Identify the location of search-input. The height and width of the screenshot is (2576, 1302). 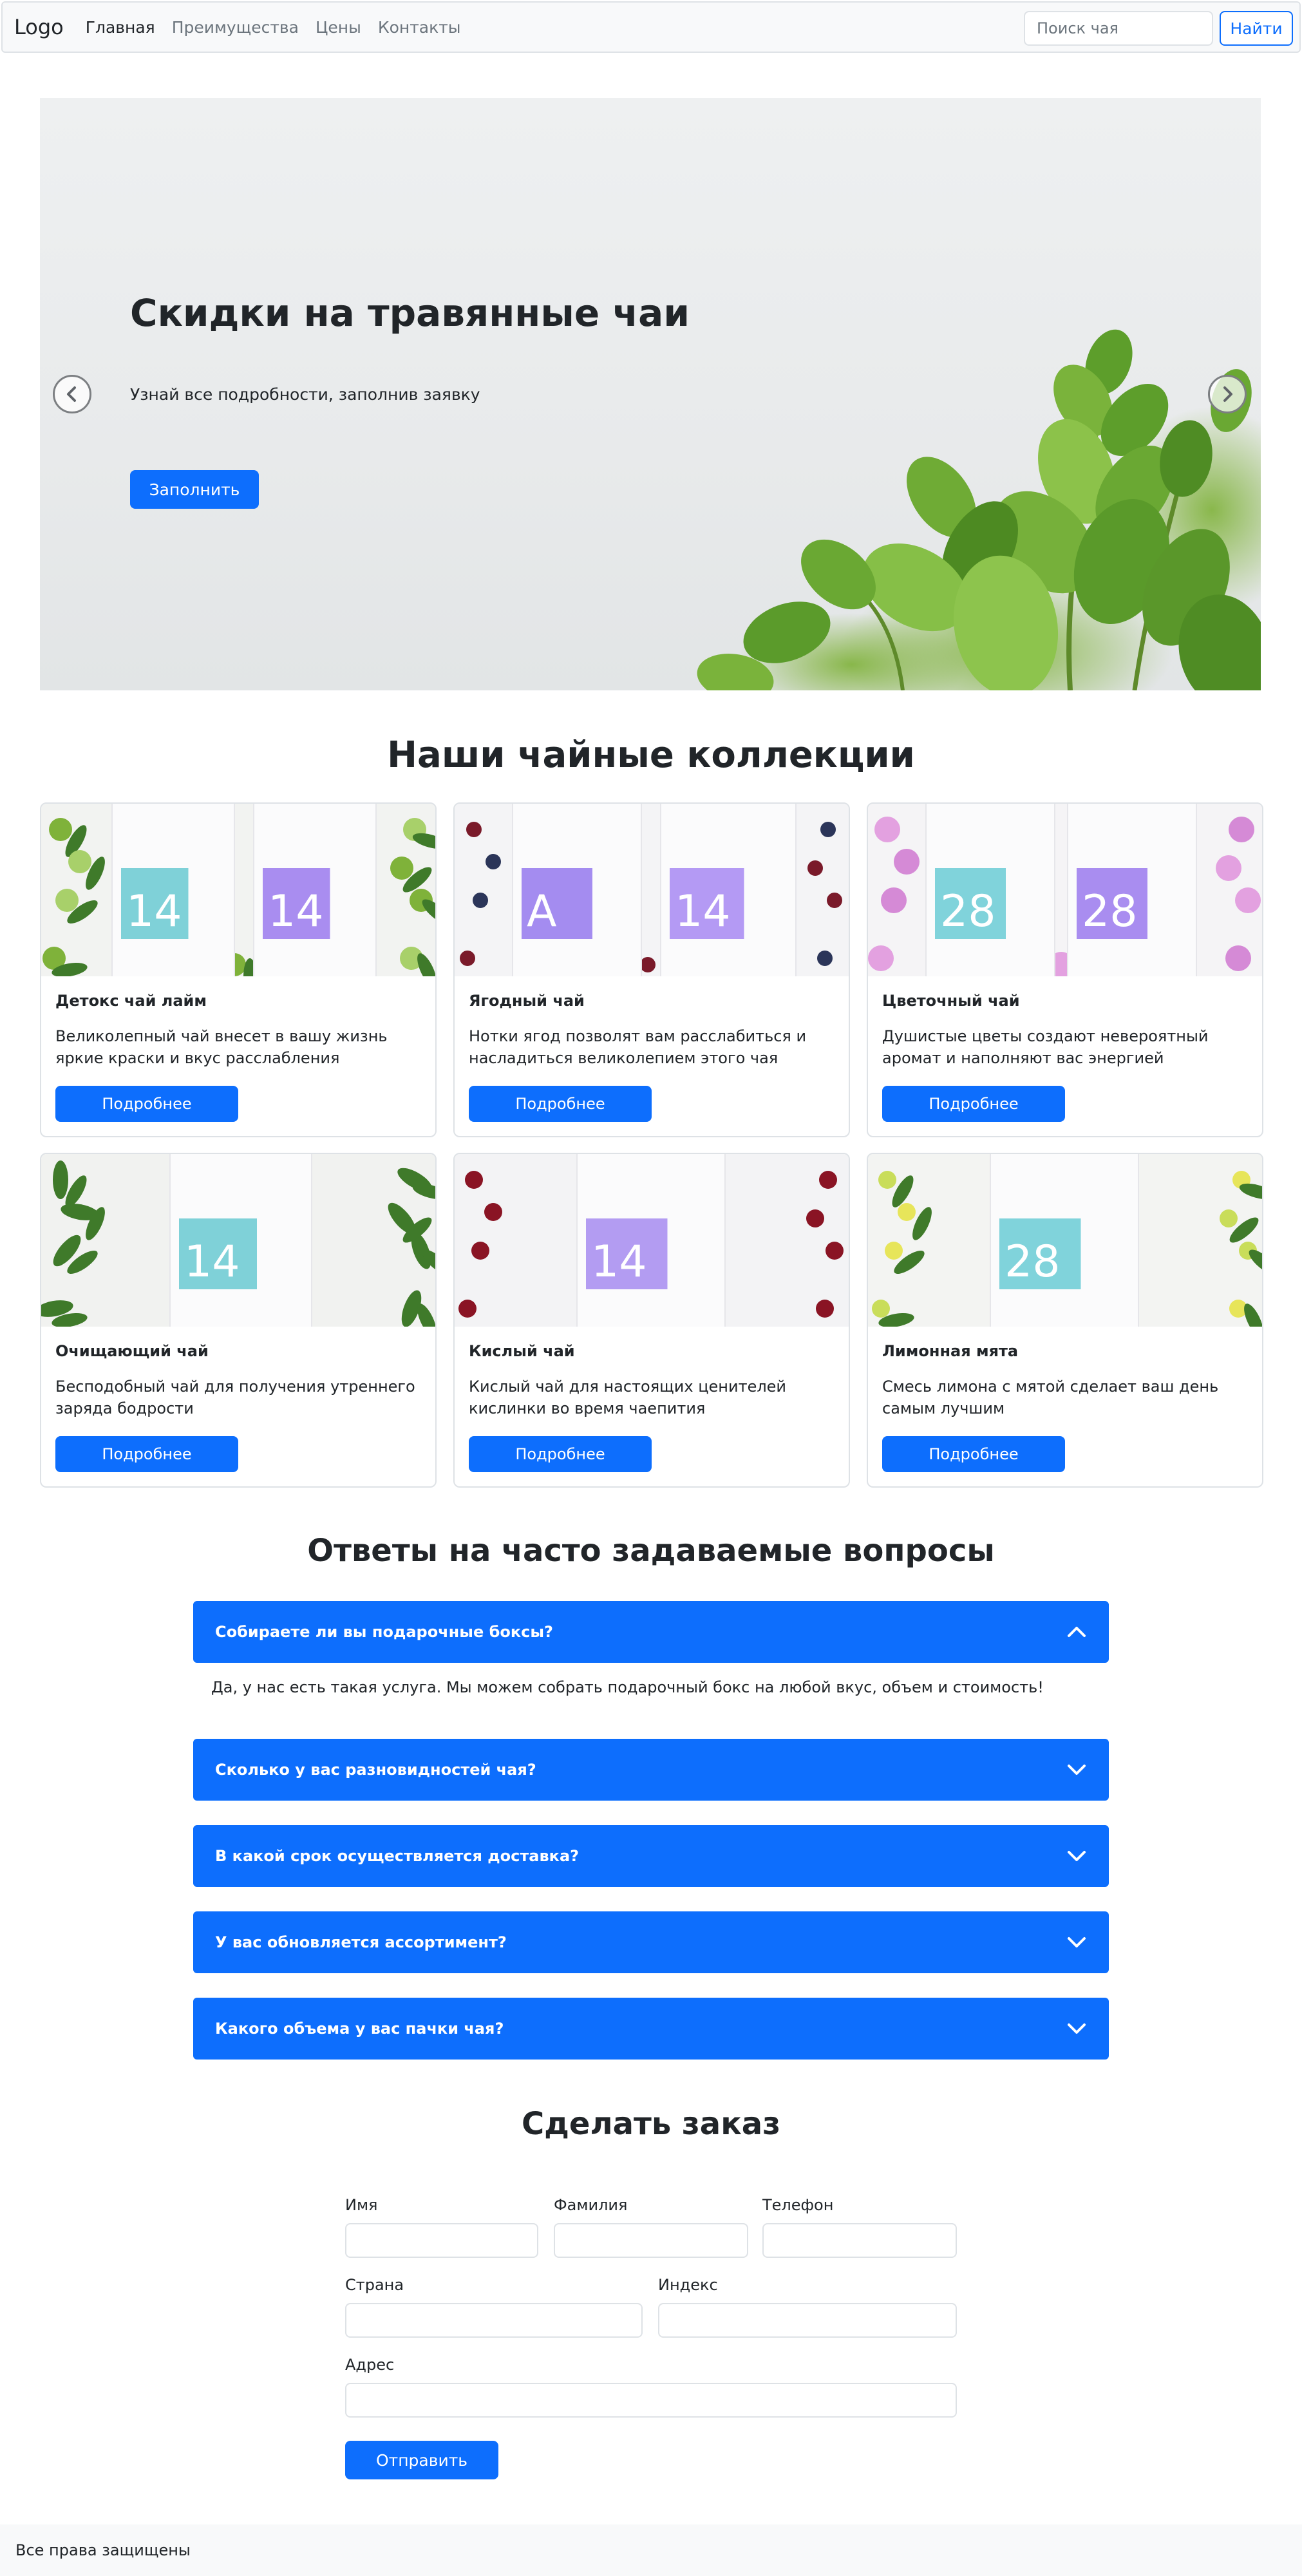
(1118, 28).